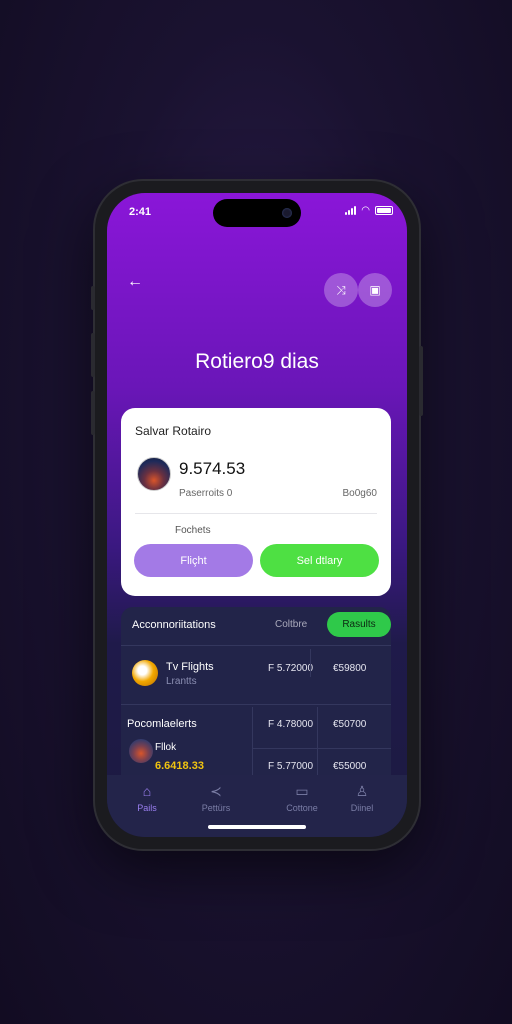 The height and width of the screenshot is (1024, 512). I want to click on camera-icon, so click(287, 213).